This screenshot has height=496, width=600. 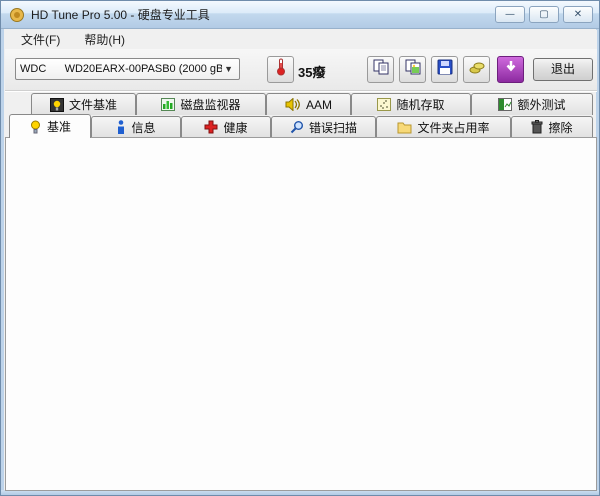 I want to click on menu-file: 文件(F), so click(x=40, y=39).